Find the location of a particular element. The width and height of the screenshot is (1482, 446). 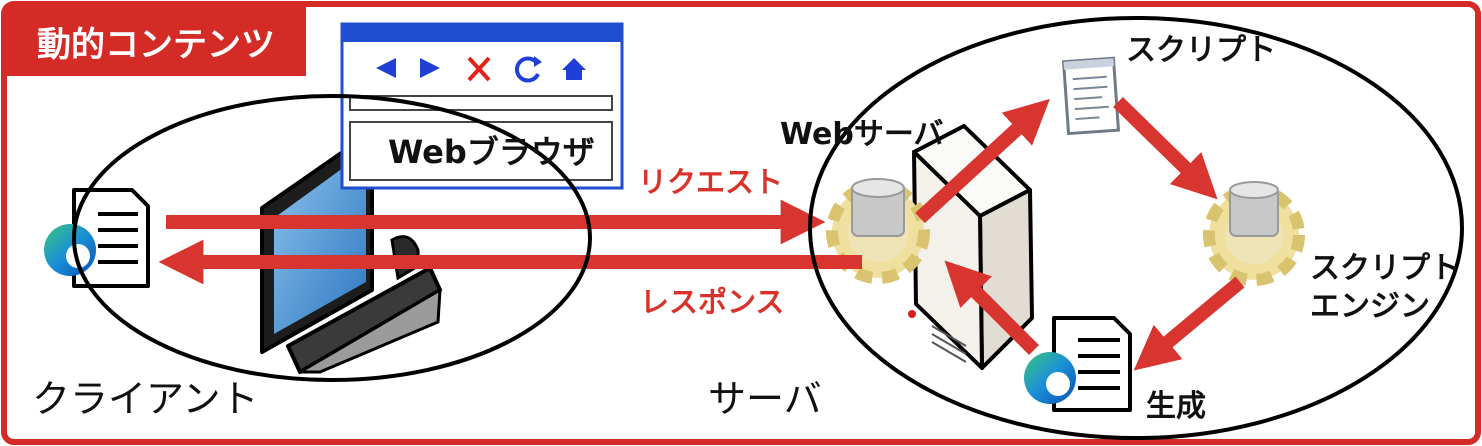

server-label: サーバ is located at coordinates (765, 399).